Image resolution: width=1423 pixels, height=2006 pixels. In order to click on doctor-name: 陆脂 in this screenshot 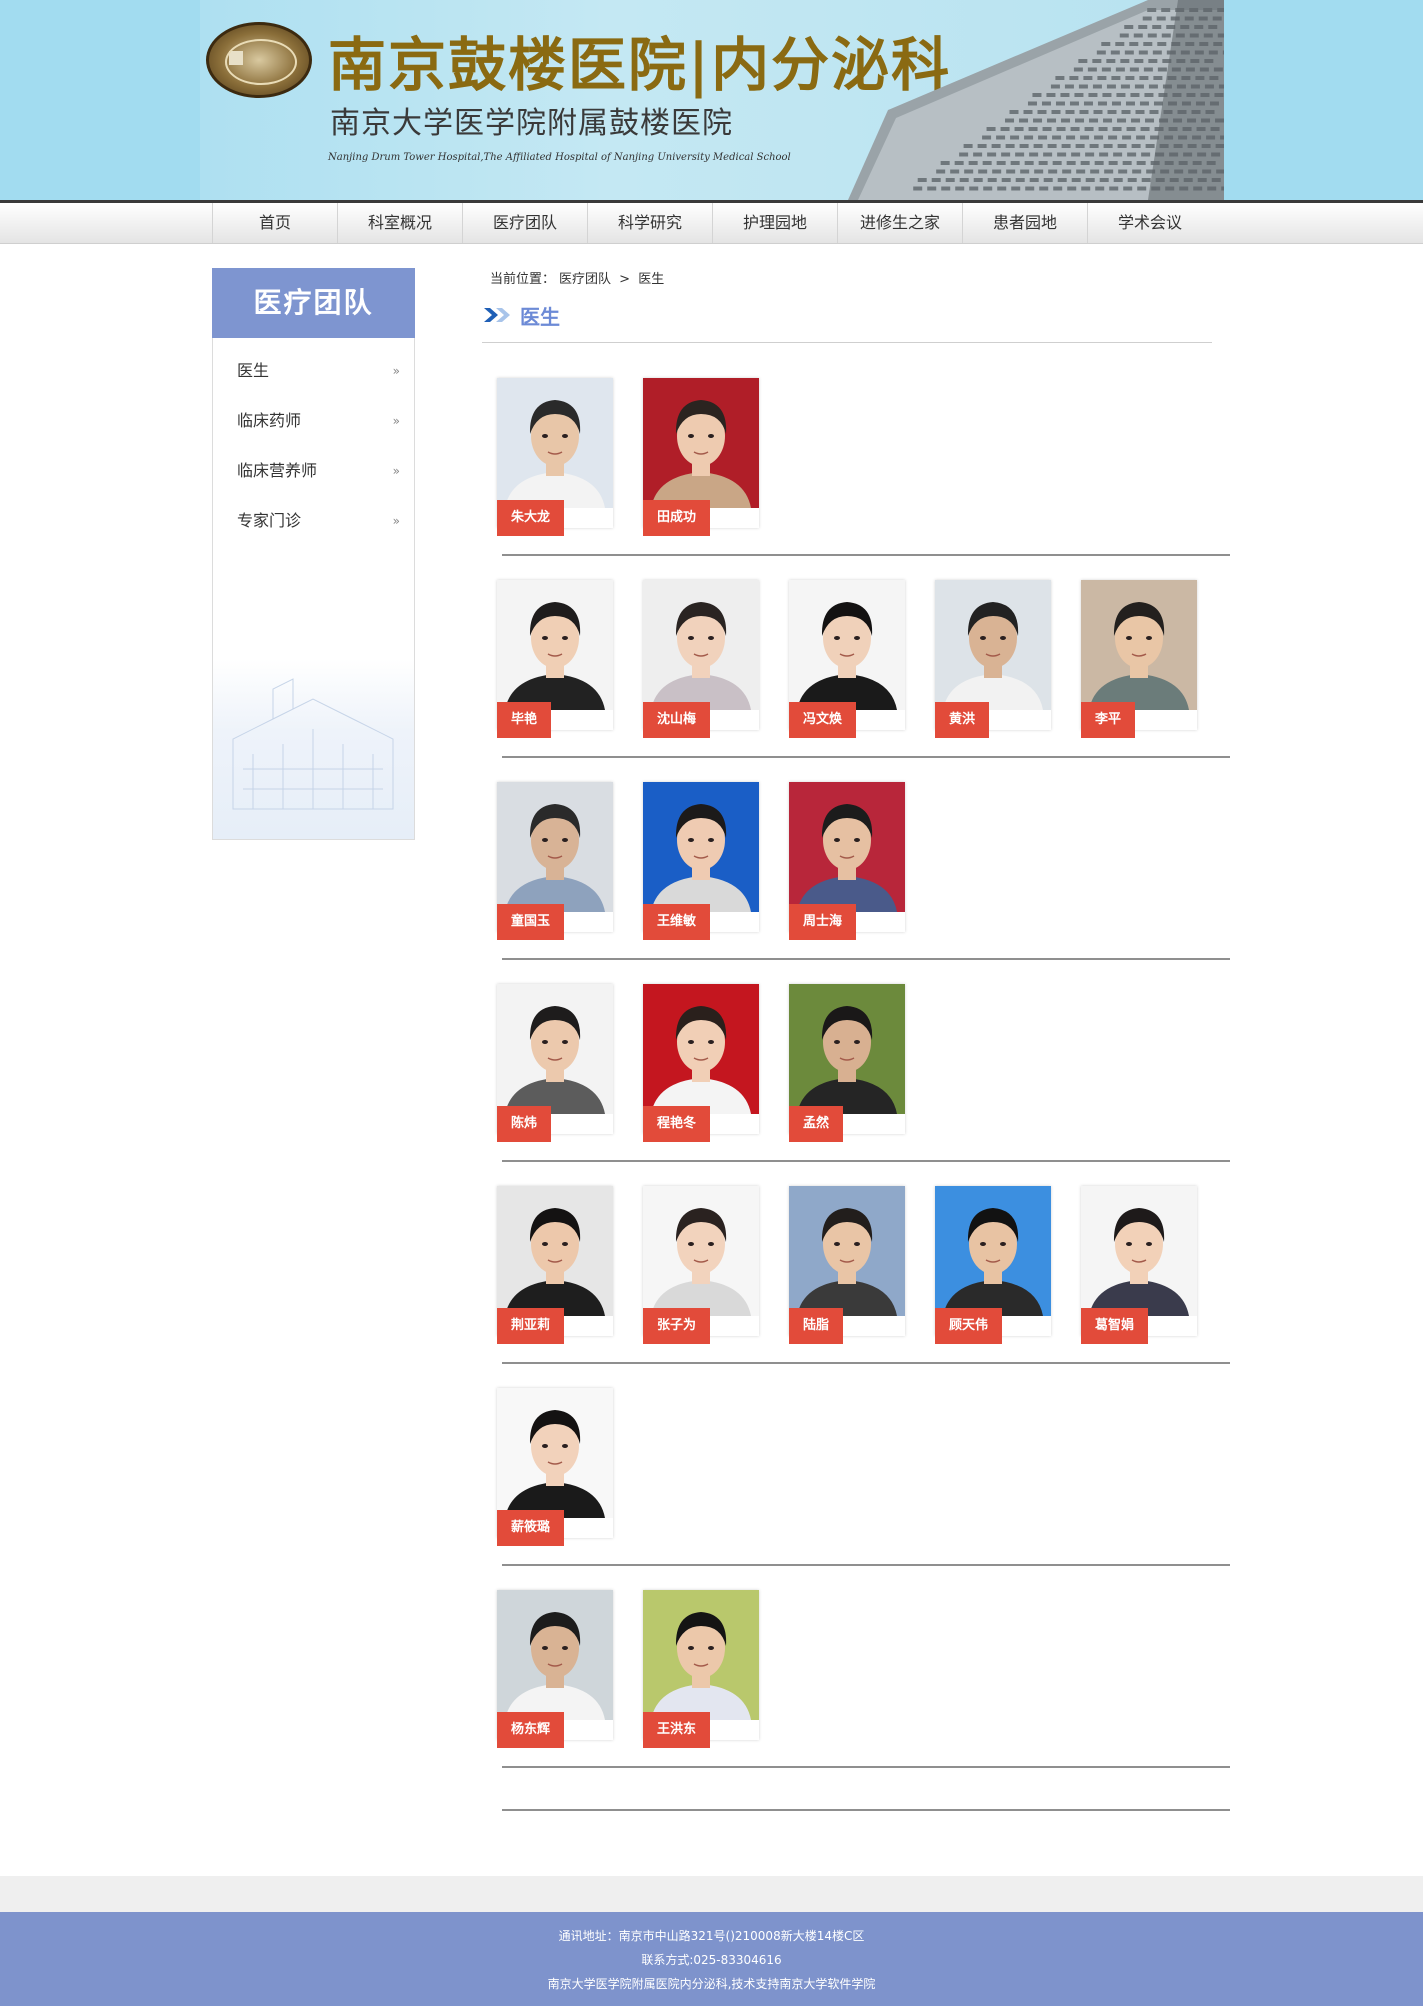, I will do `click(816, 1326)`.